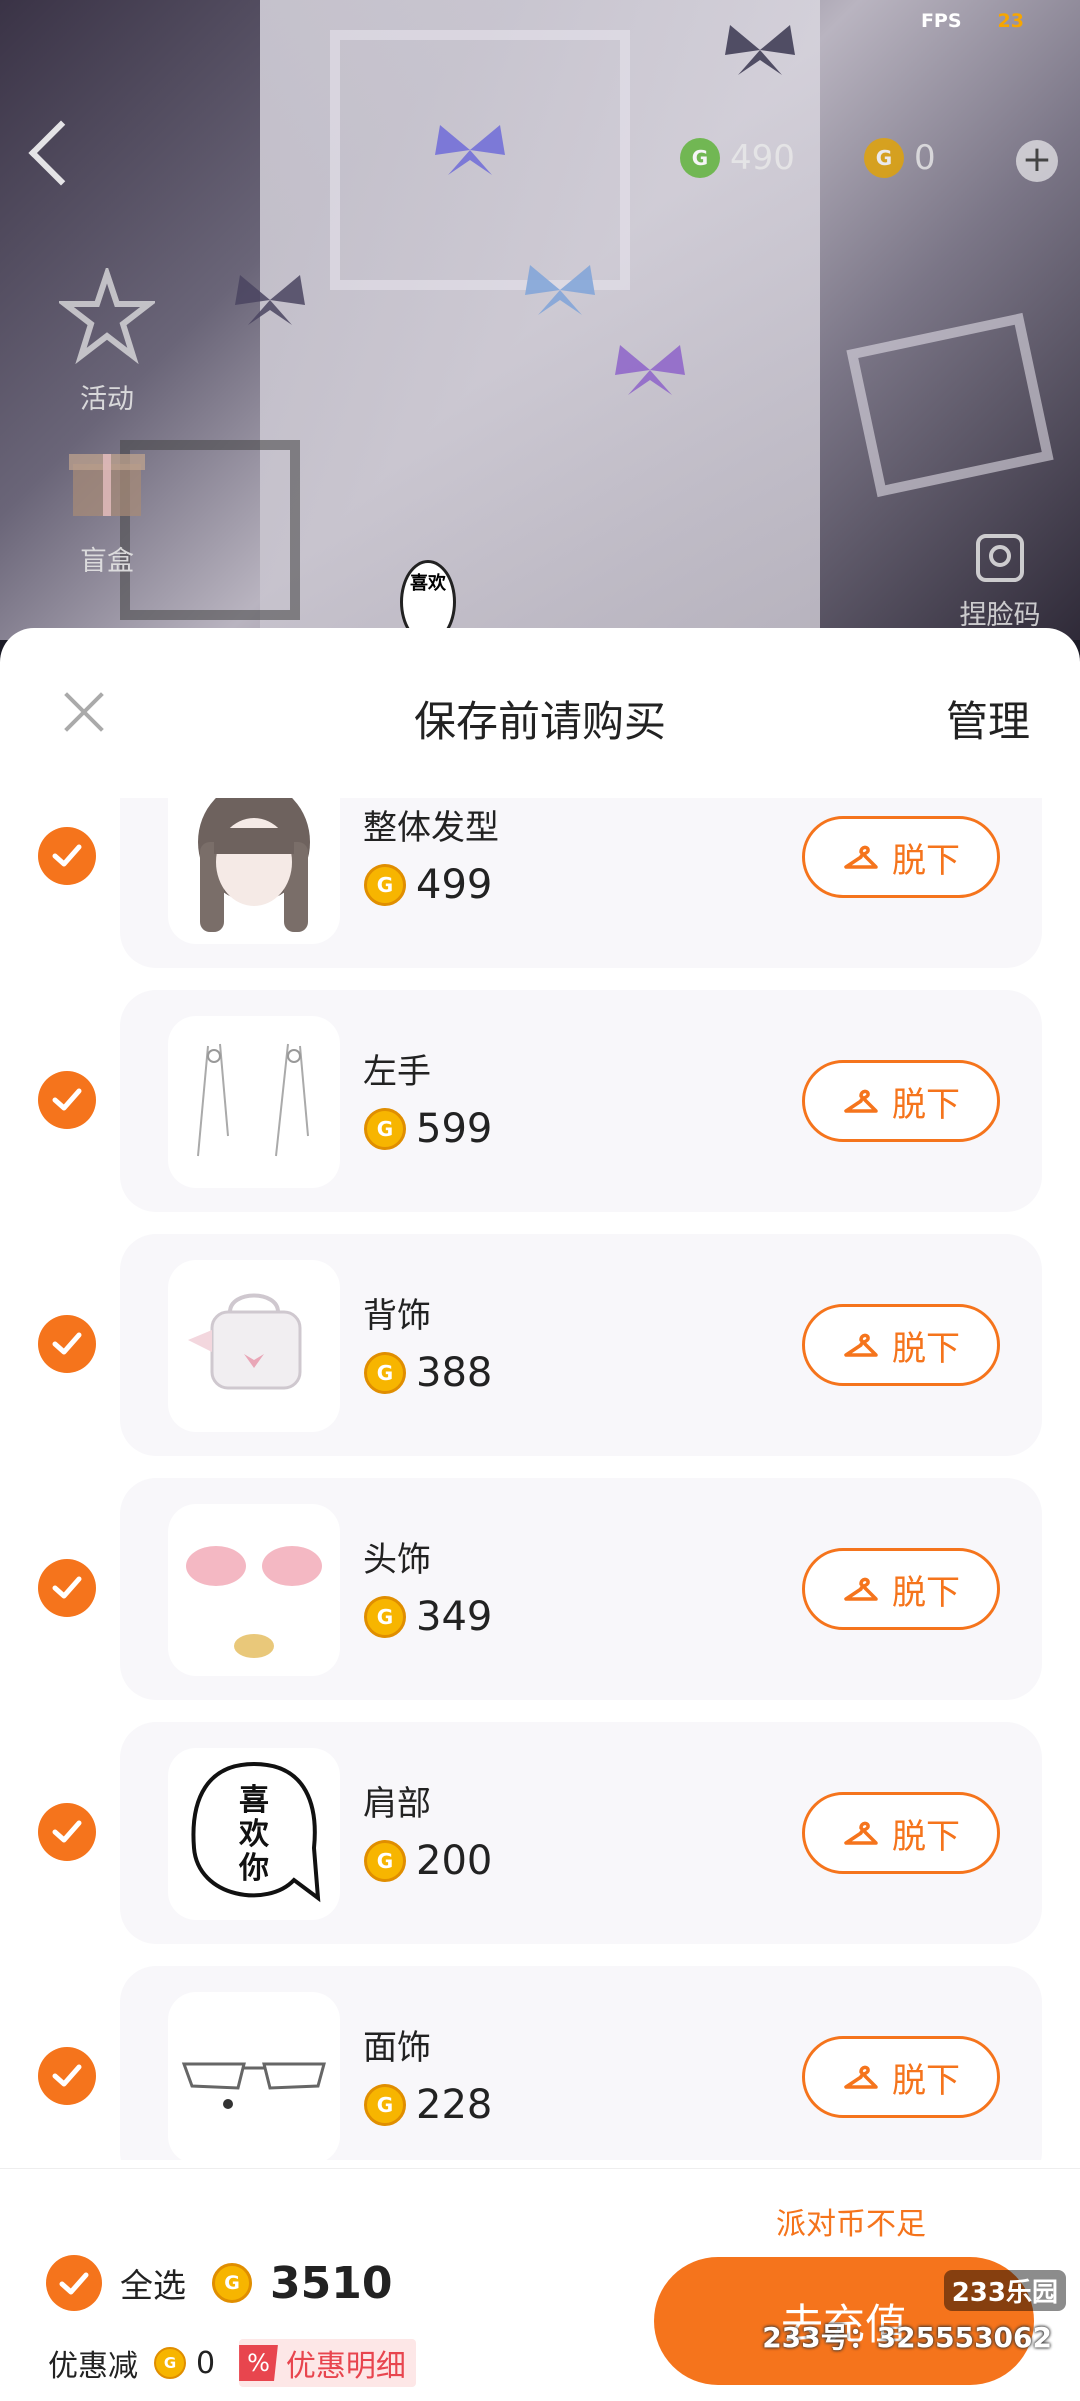 Image resolution: width=1080 pixels, height=2401 pixels. What do you see at coordinates (245, 1341) in the screenshot?
I see `backpack-image` at bounding box center [245, 1341].